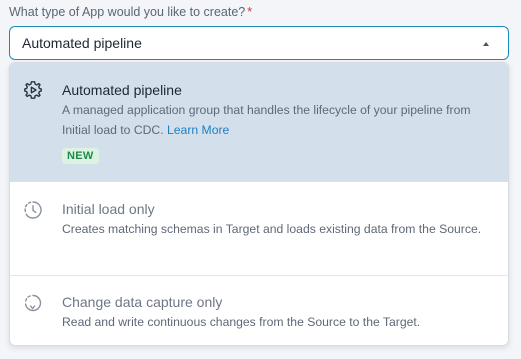  I want to click on gear-play-icon, so click(33, 90).